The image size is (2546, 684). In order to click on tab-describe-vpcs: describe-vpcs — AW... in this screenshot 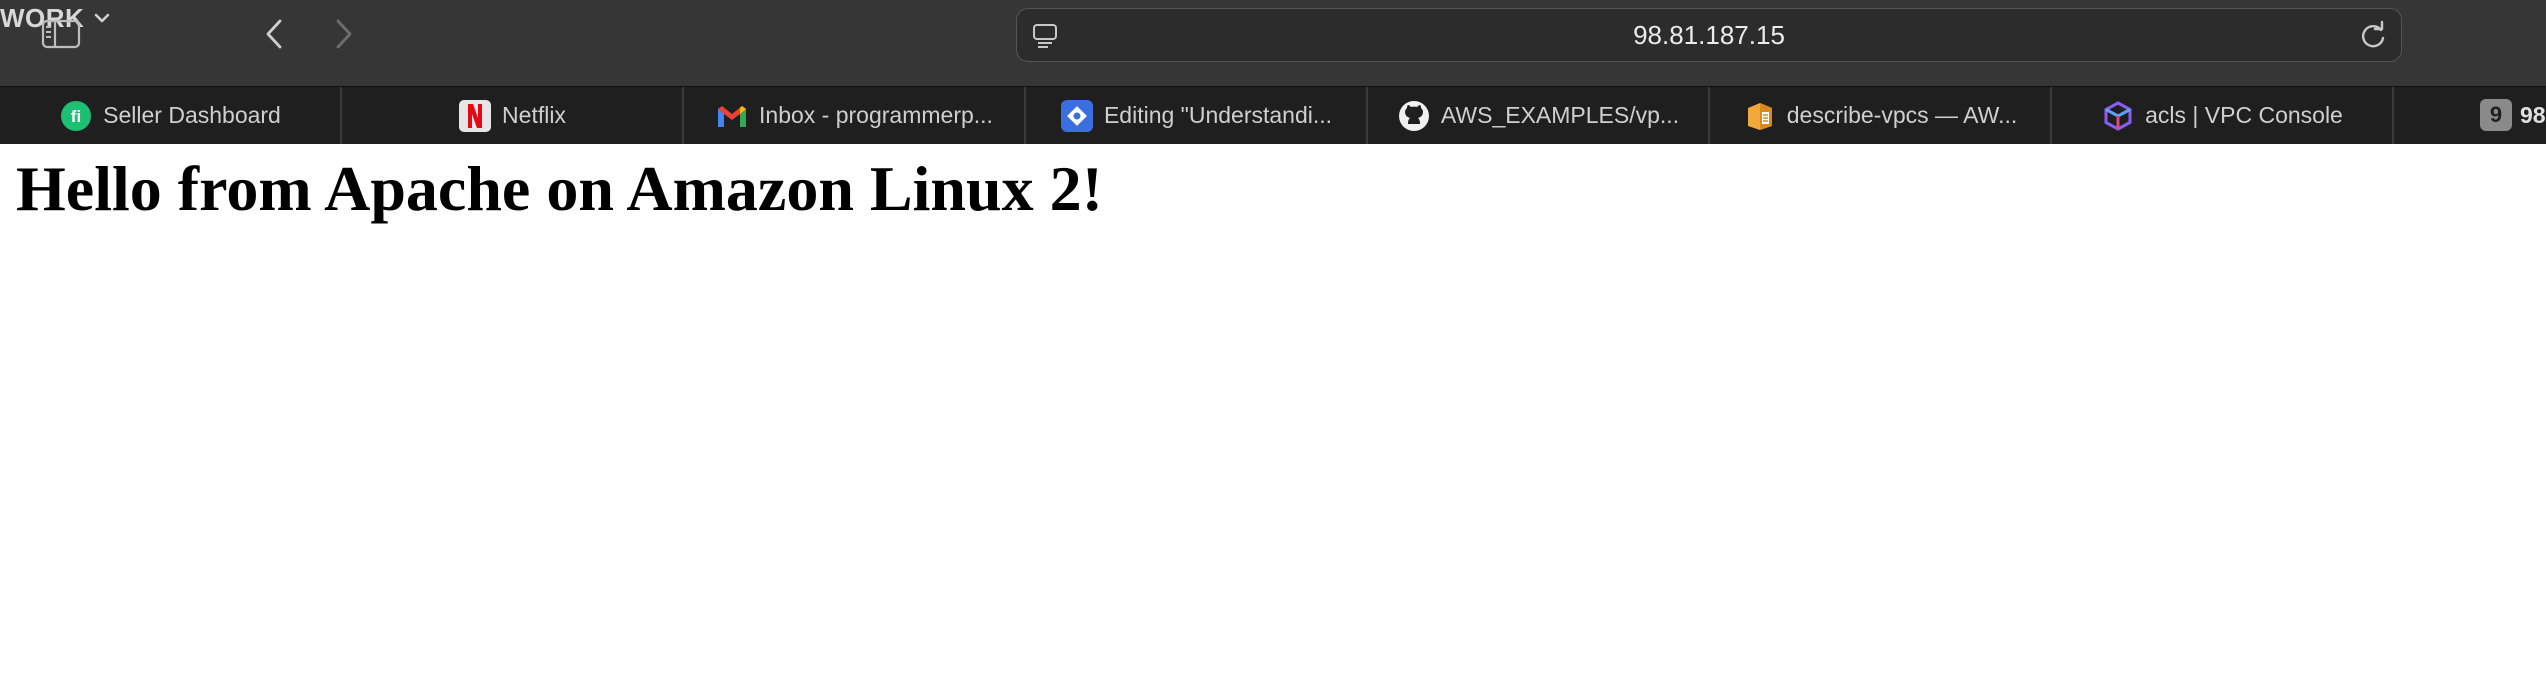, I will do `click(1881, 115)`.